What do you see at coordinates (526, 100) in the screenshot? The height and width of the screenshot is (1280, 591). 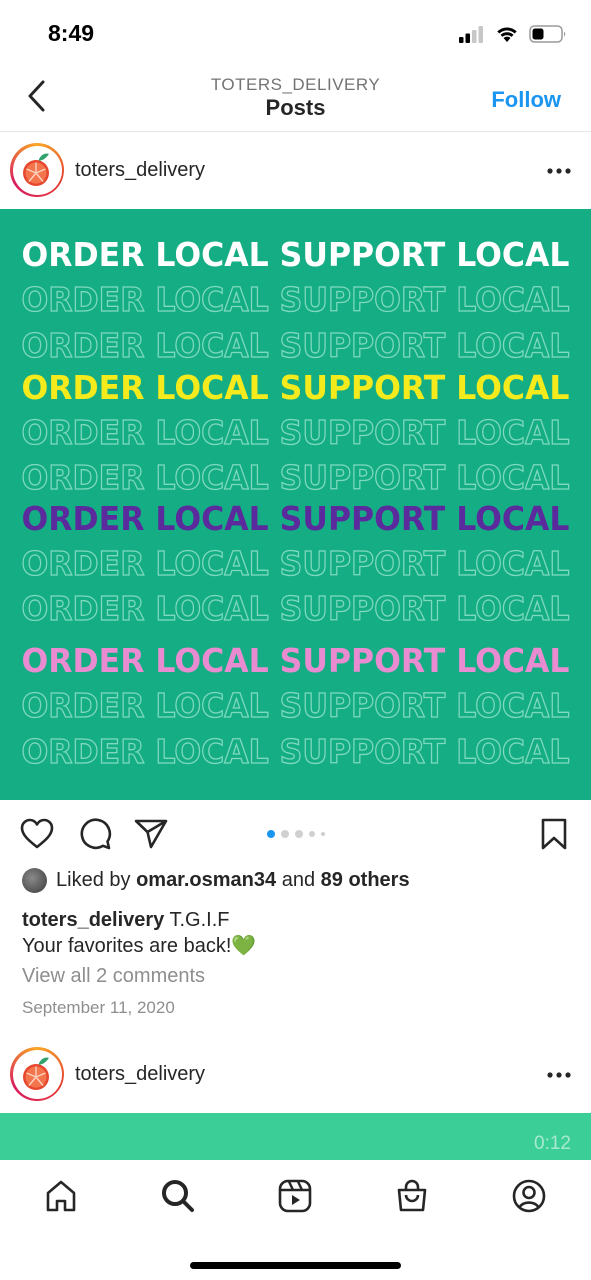 I see `follow-button: Follow` at bounding box center [526, 100].